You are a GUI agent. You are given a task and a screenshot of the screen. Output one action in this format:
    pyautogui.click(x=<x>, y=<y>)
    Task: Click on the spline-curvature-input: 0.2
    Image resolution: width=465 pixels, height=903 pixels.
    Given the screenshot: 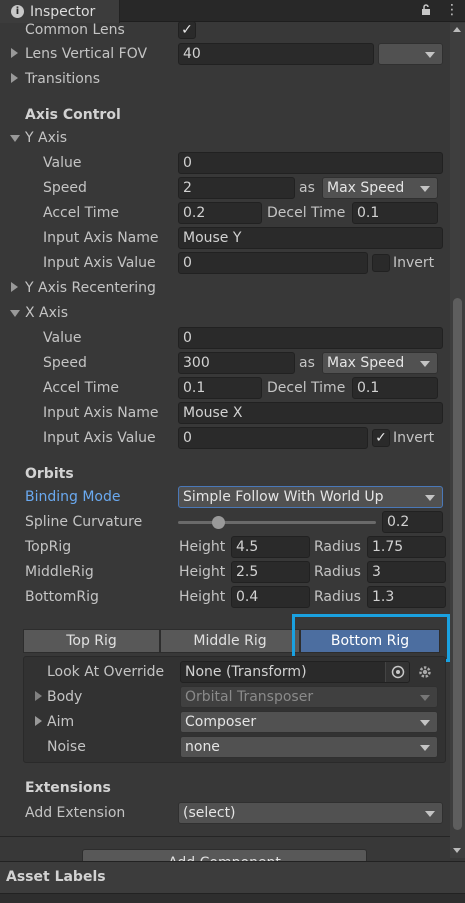 What is the action you would take?
    pyautogui.click(x=412, y=522)
    